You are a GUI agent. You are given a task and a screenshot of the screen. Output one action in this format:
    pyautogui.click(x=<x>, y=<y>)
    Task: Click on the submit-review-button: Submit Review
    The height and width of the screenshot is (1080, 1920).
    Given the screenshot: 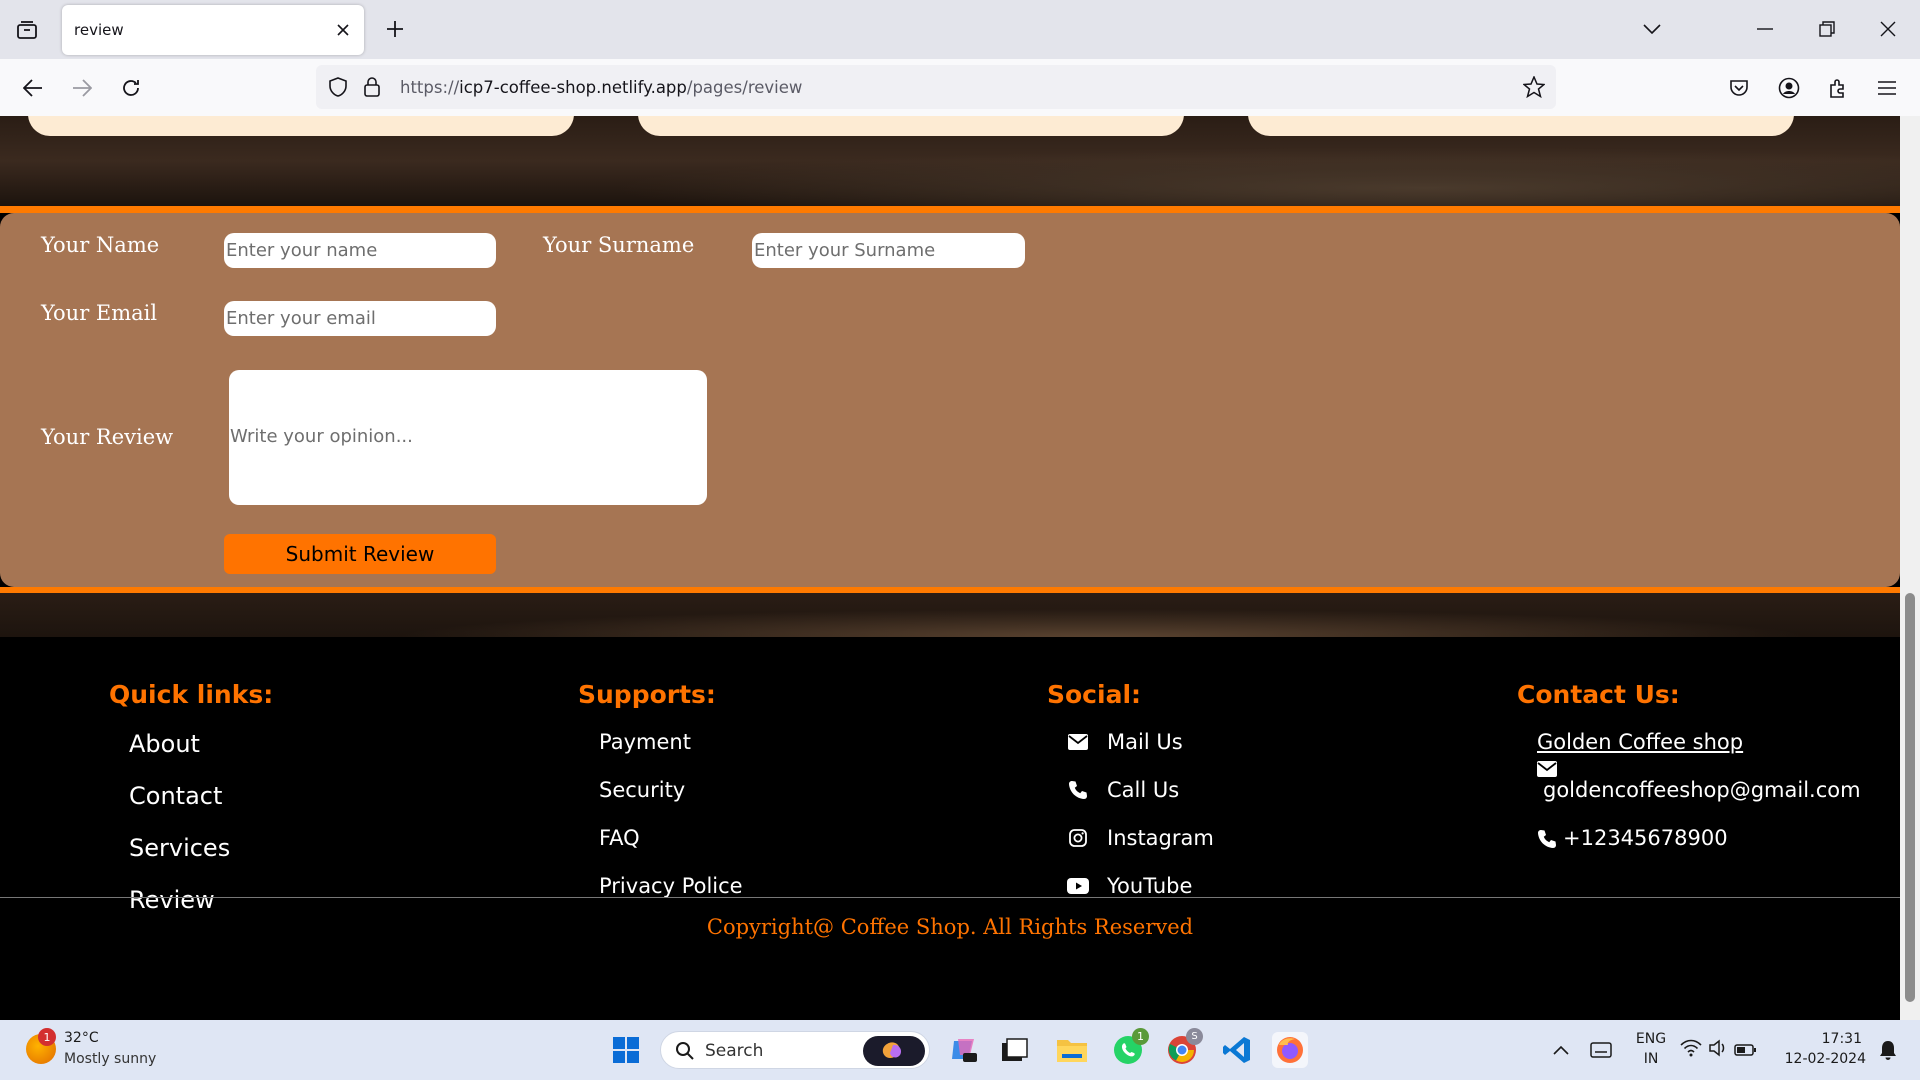 What is the action you would take?
    pyautogui.click(x=360, y=554)
    